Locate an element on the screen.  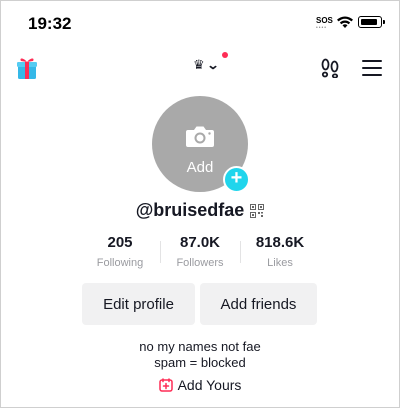
stat-label: Following is located at coordinates (120, 263).